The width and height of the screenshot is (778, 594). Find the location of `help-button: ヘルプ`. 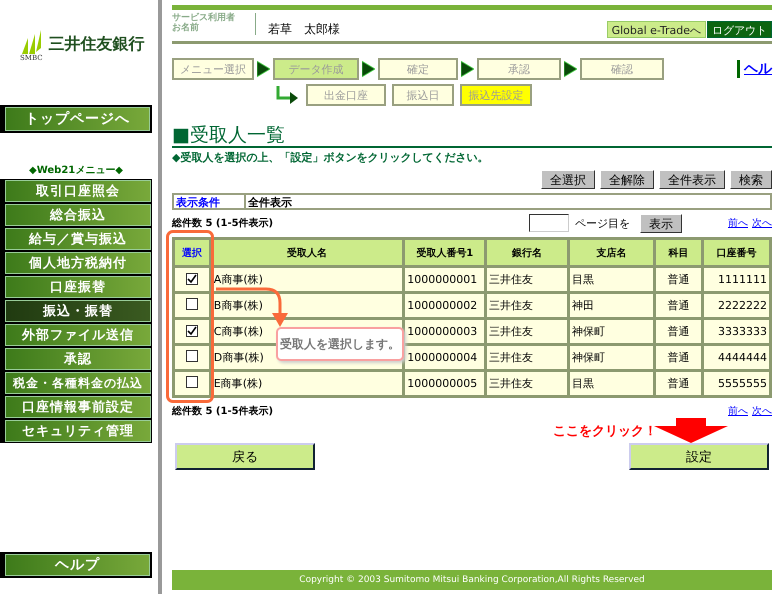

help-button: ヘルプ is located at coordinates (77, 565).